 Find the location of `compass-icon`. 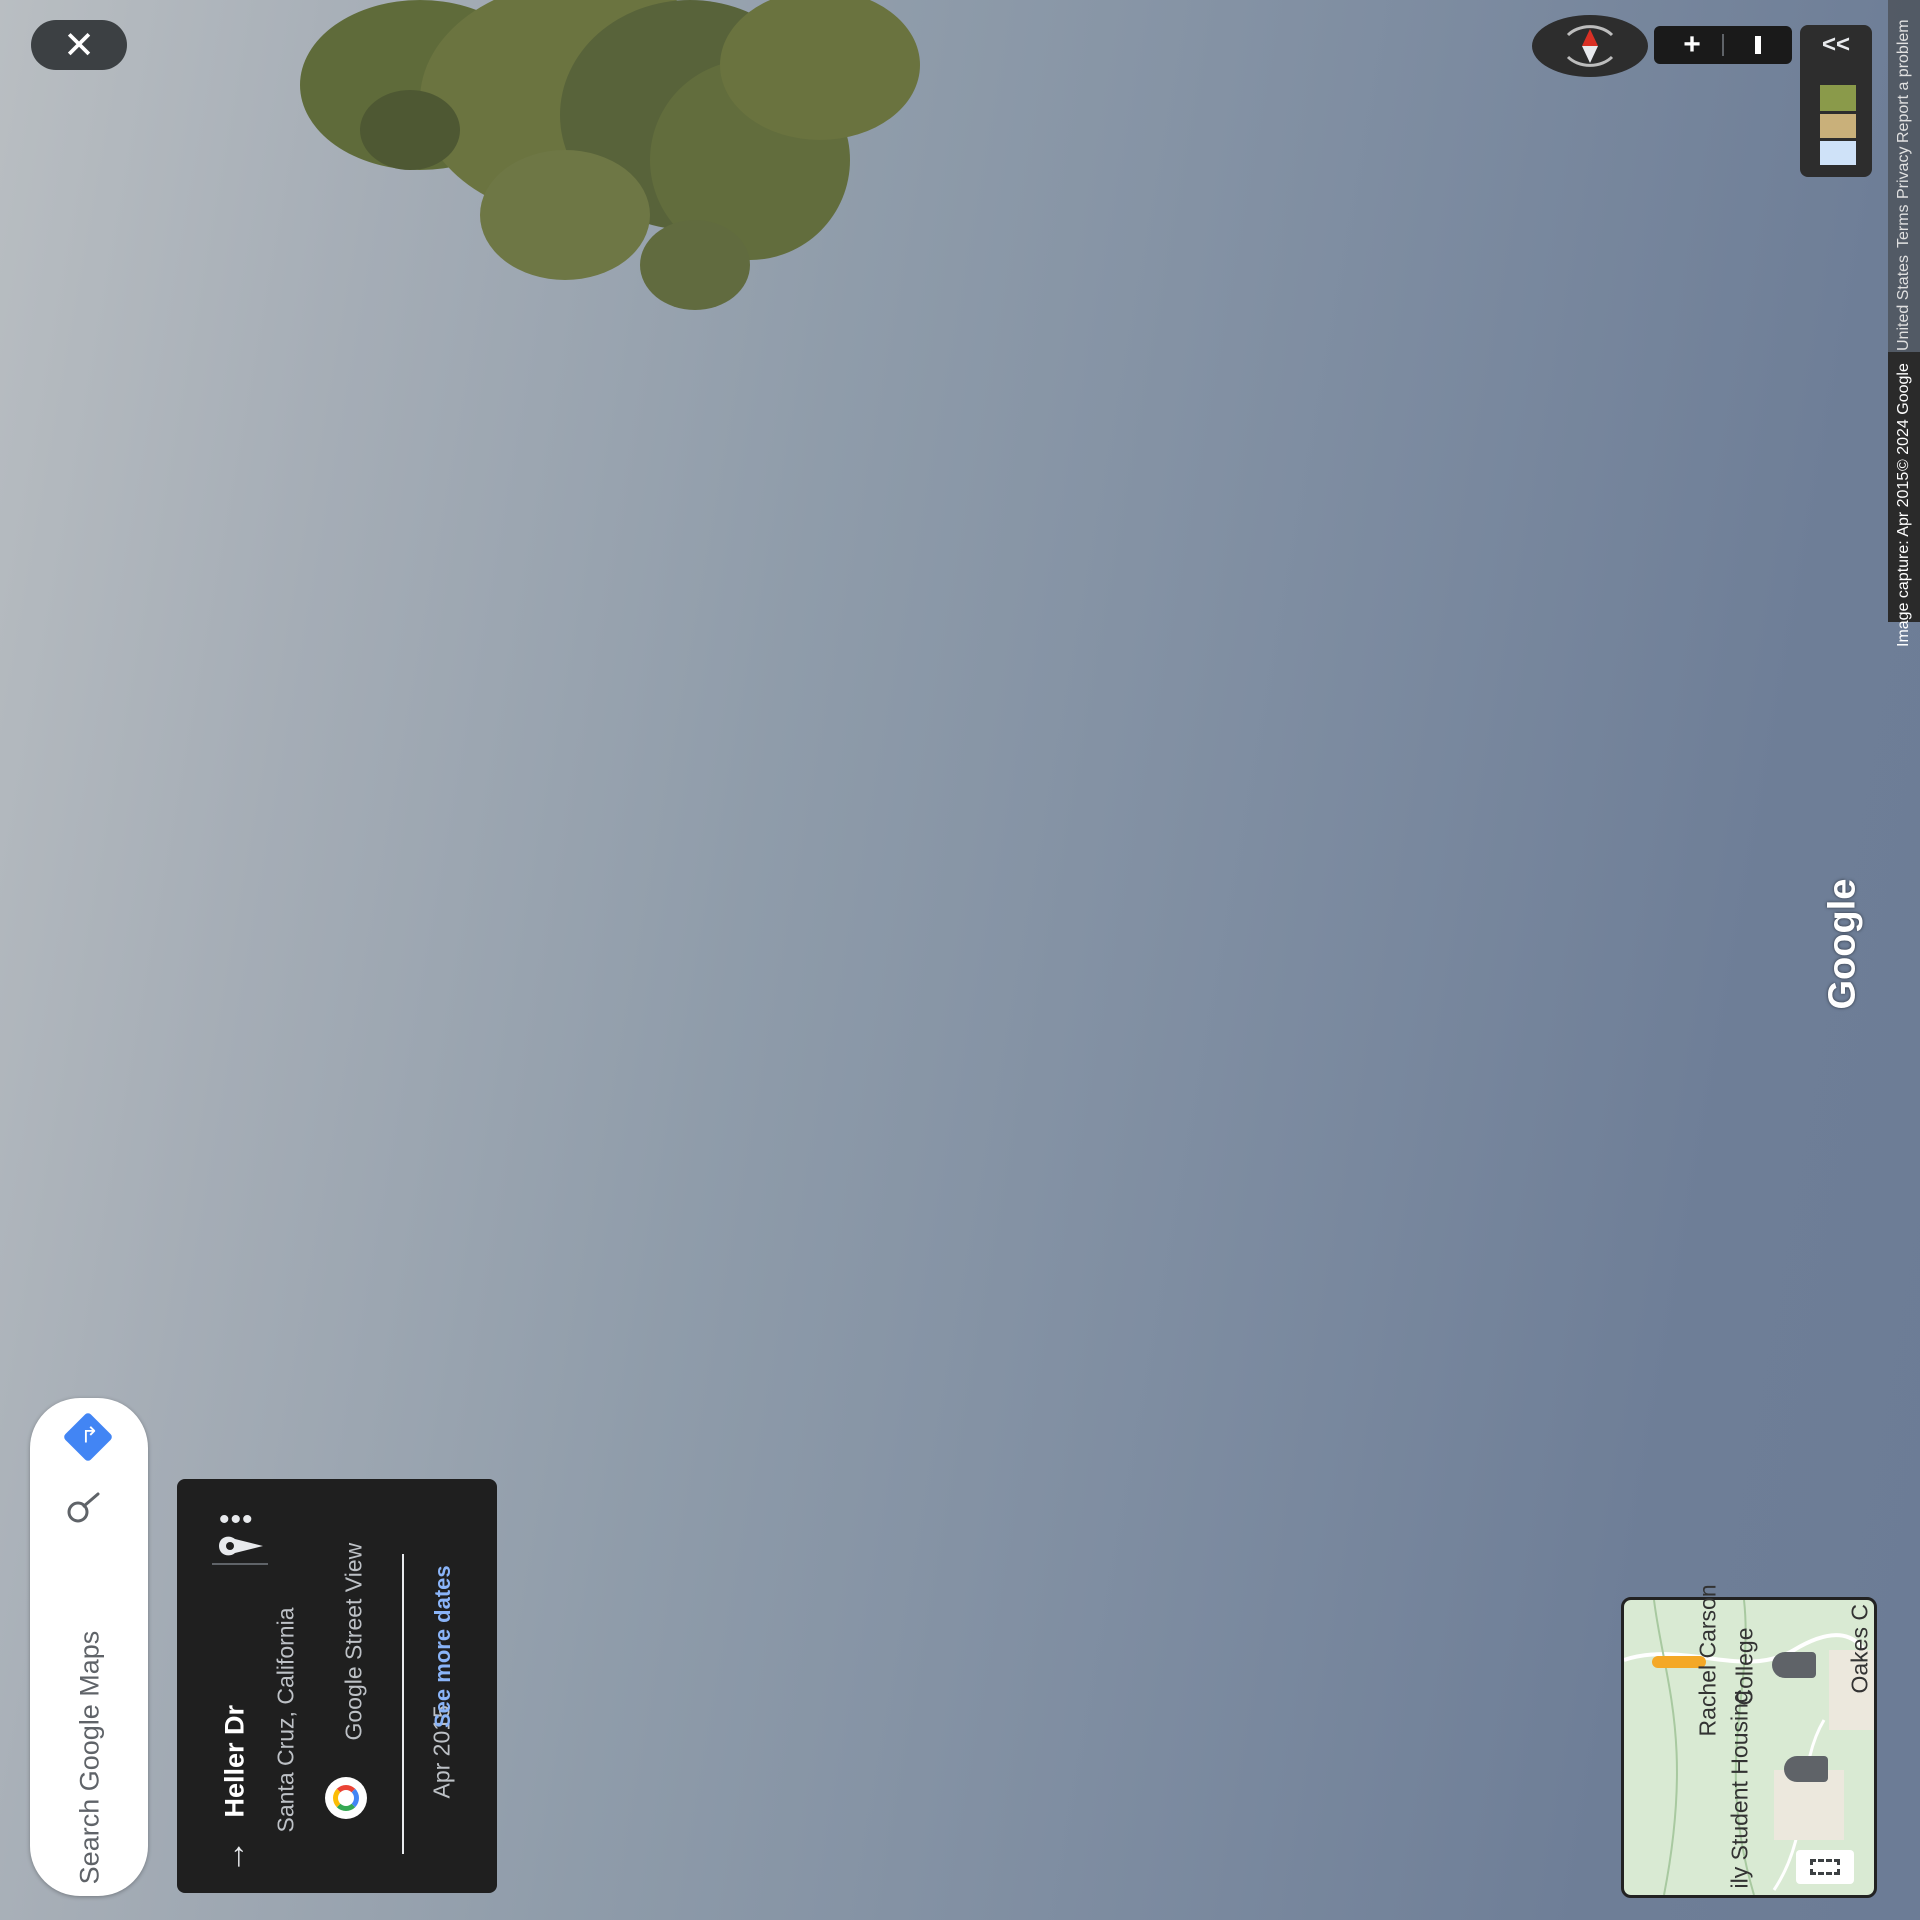

compass-icon is located at coordinates (1590, 46).